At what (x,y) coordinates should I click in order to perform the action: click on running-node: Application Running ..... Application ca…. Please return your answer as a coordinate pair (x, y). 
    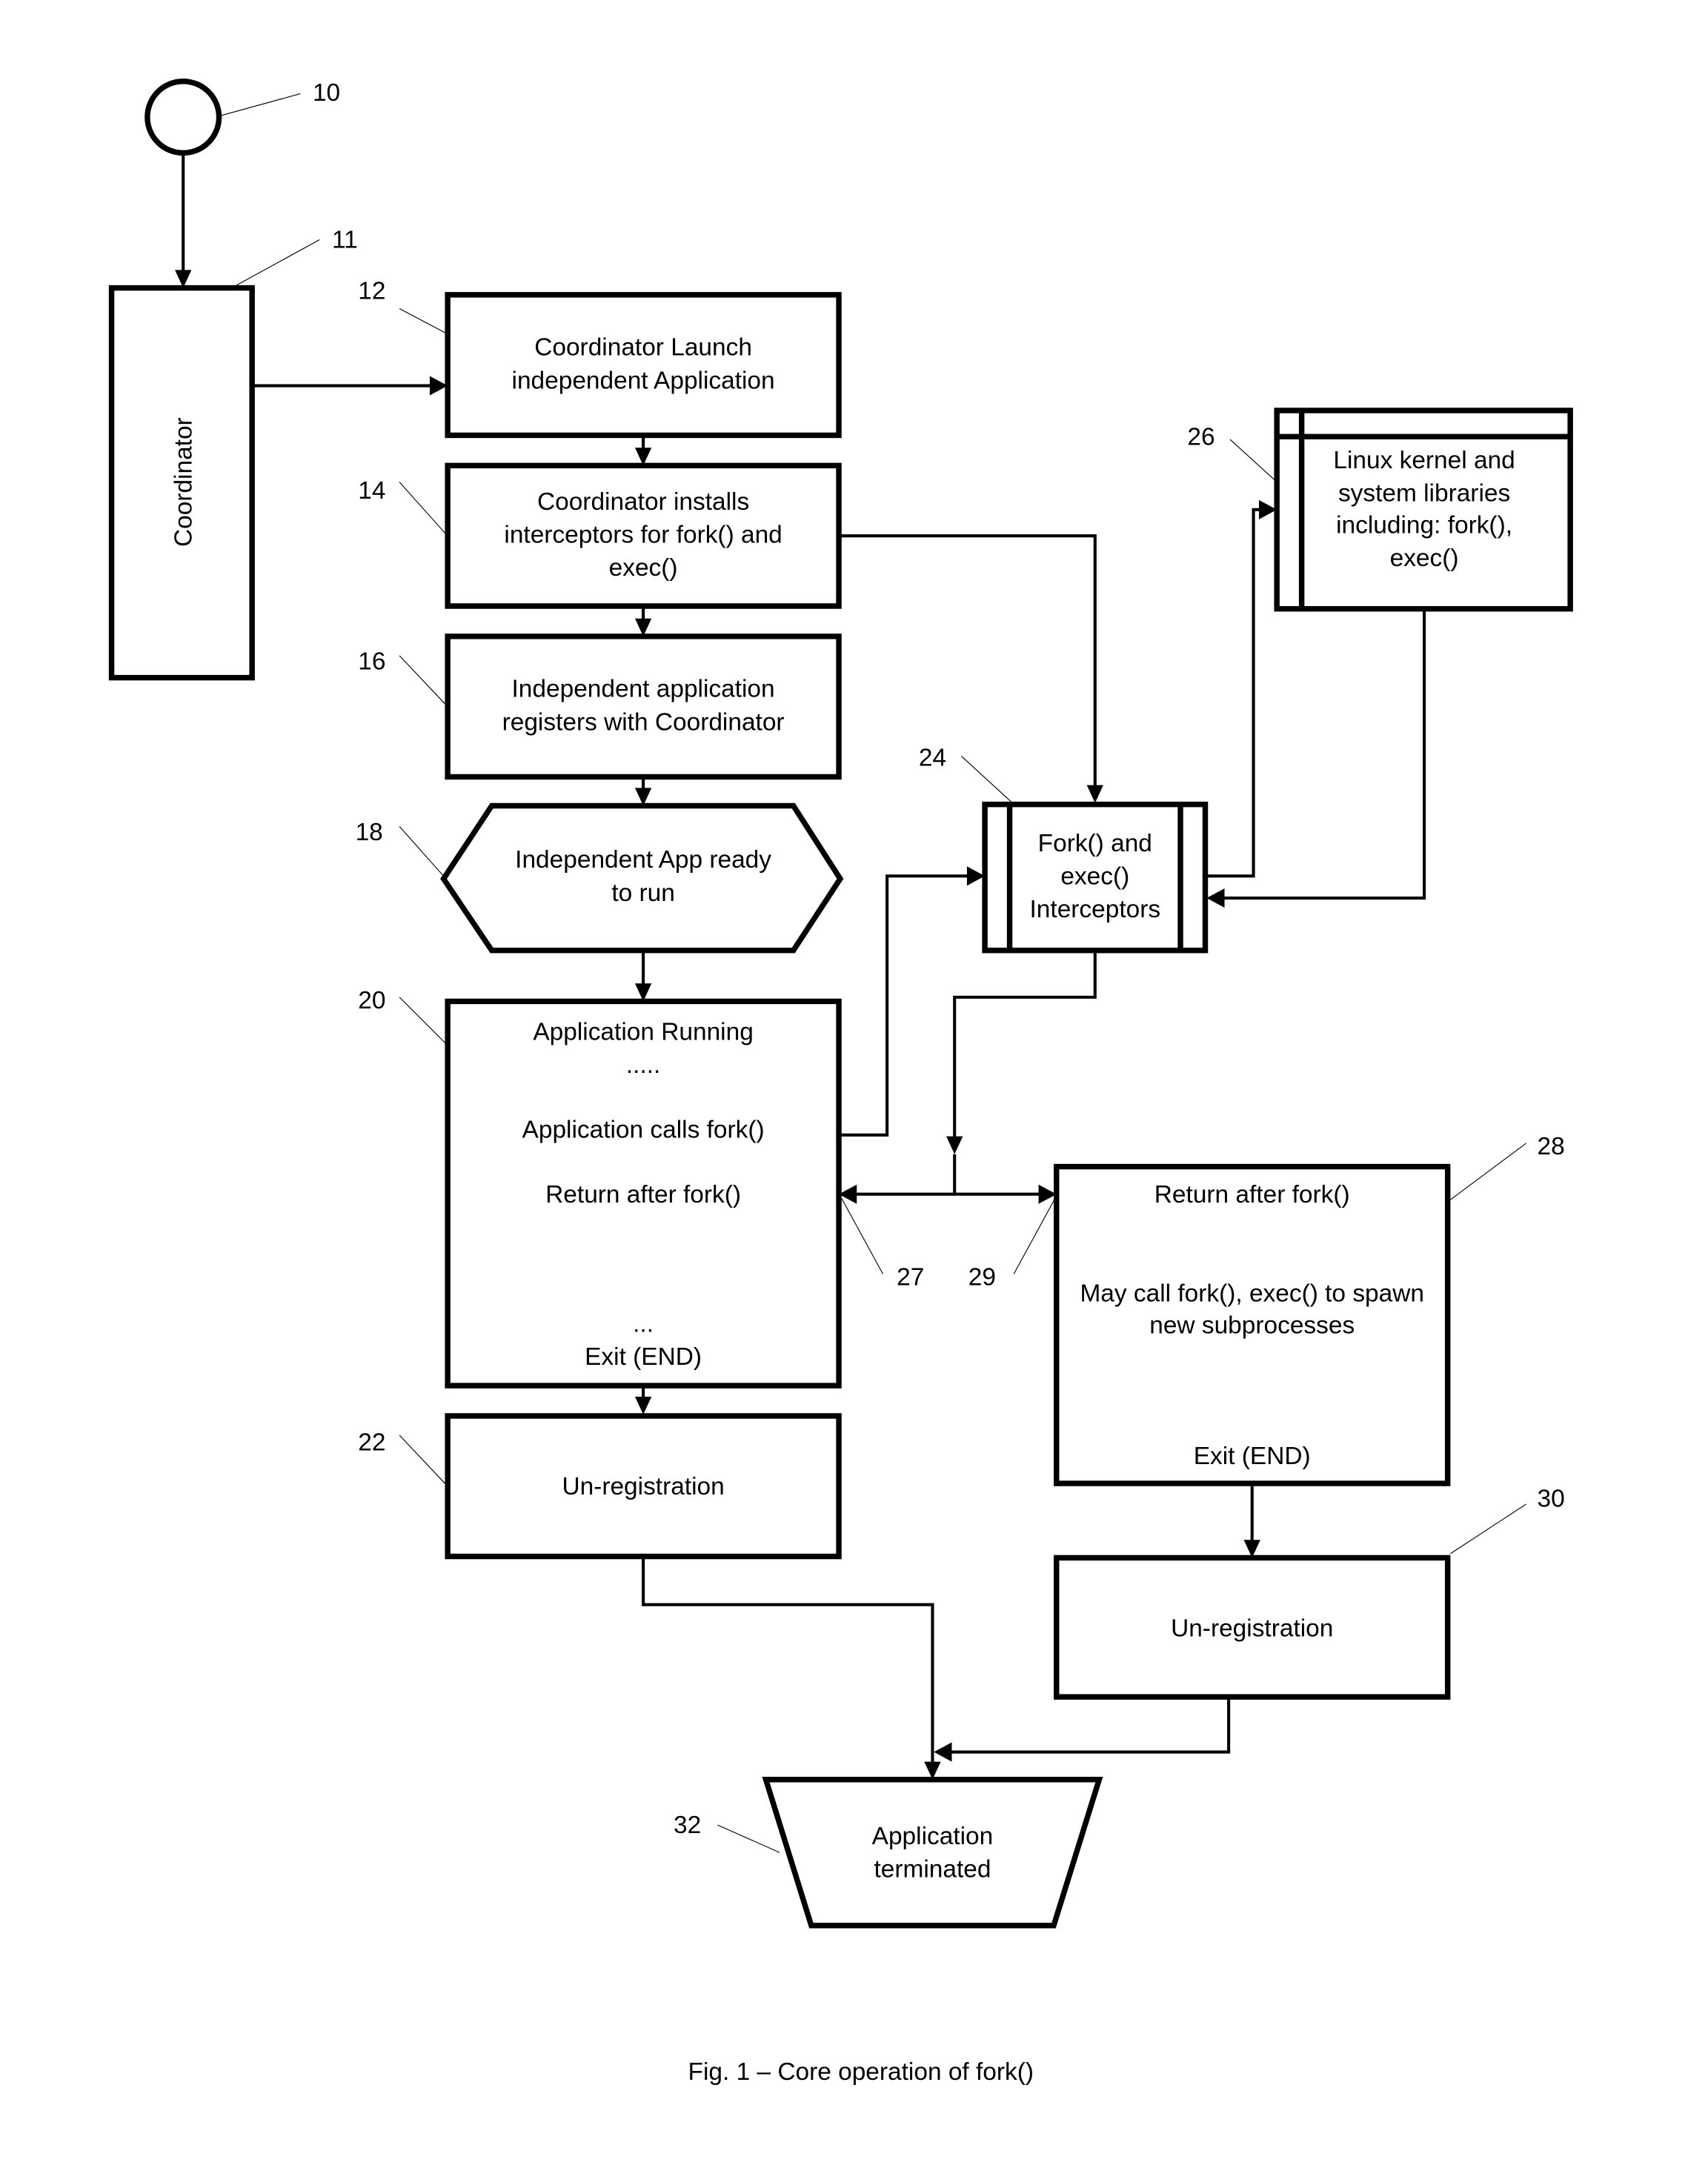
    Looking at the image, I should click on (643, 1193).